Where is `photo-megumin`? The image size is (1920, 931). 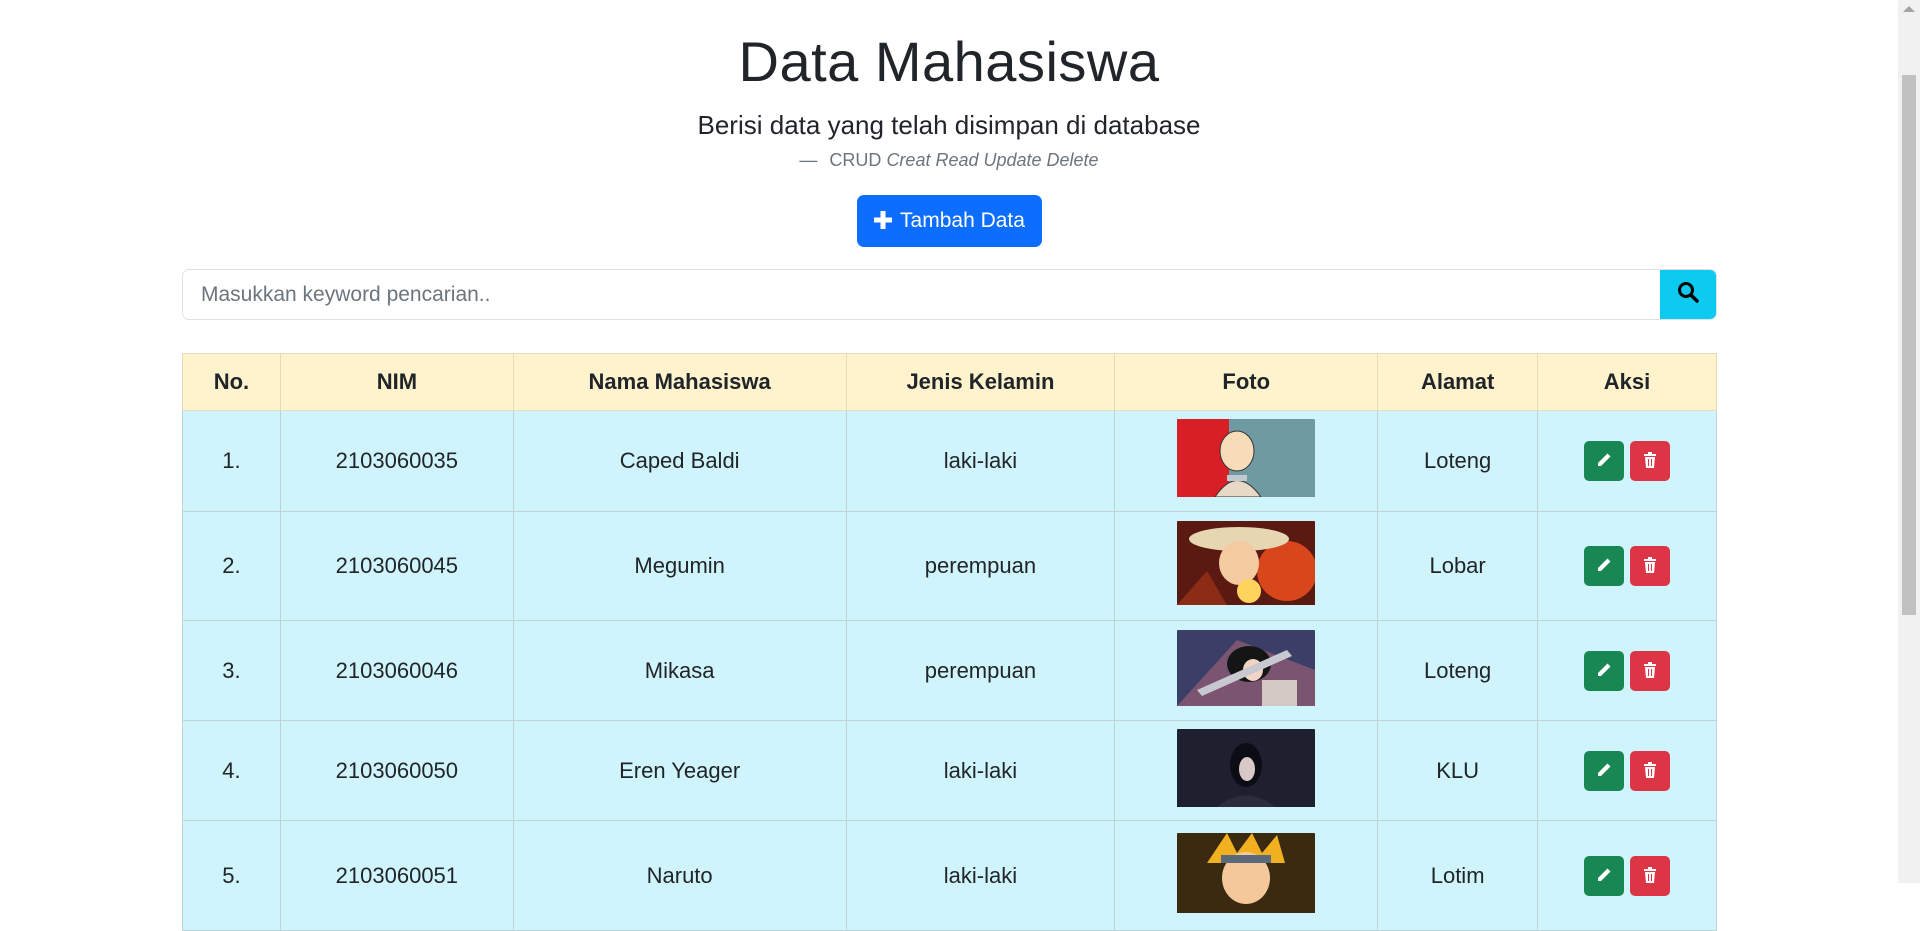
photo-megumin is located at coordinates (1246, 566).